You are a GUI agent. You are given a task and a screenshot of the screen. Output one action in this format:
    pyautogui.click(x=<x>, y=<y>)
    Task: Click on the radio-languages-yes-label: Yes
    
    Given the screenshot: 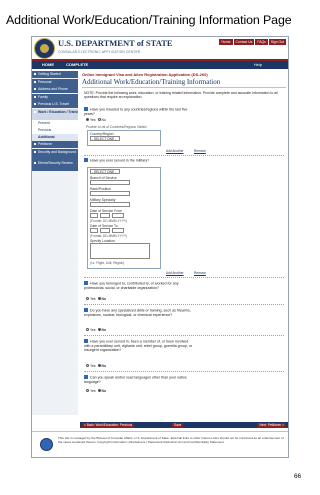 What is the action you would take?
    pyautogui.click(x=93, y=391)
    